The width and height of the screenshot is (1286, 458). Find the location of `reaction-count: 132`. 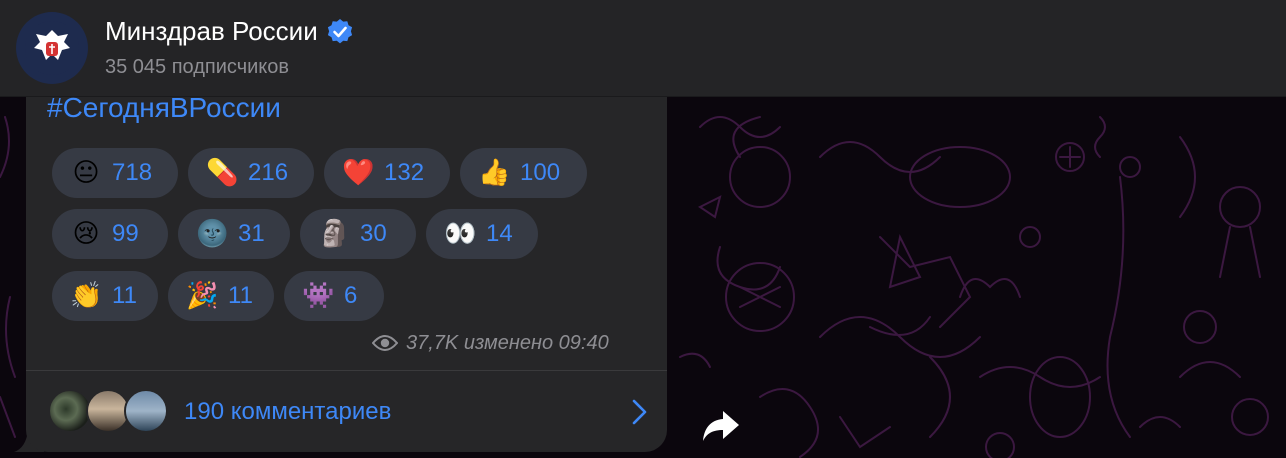

reaction-count: 132 is located at coordinates (404, 172).